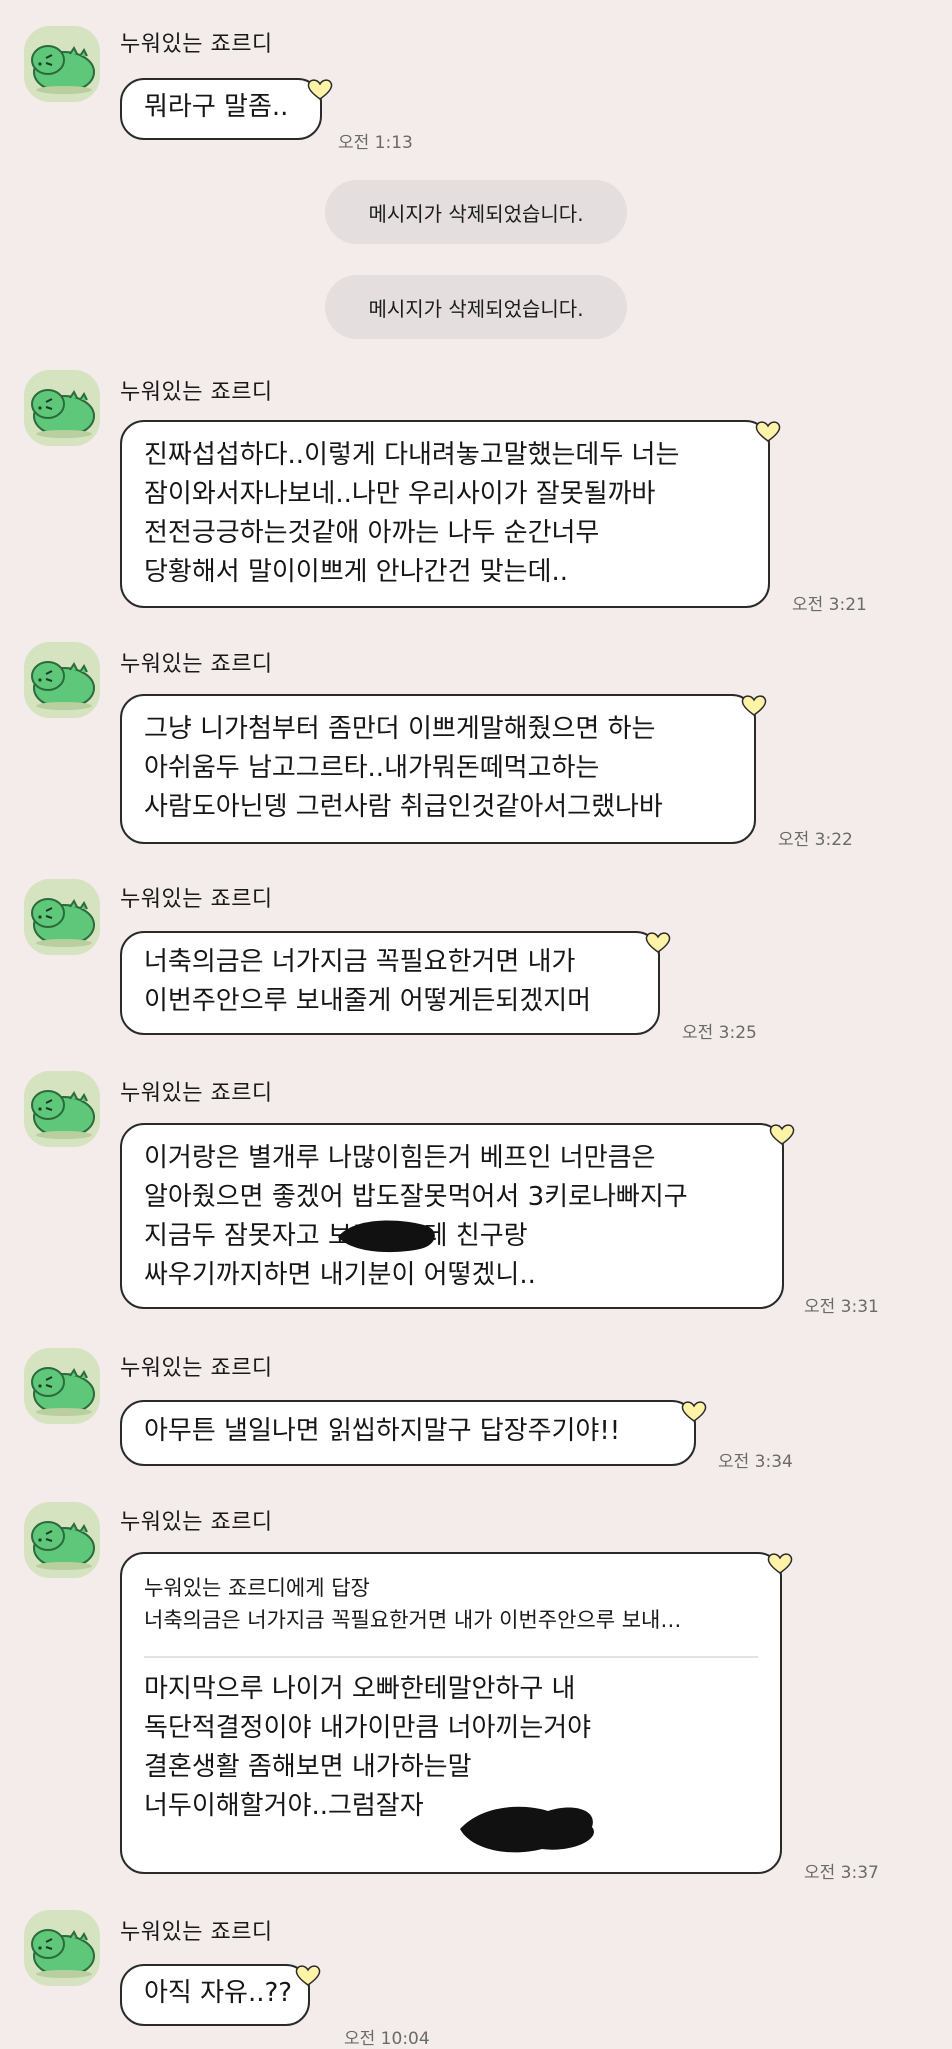 The image size is (952, 2049). What do you see at coordinates (400, 494) in the screenshot?
I see `message-line: 잠이와서자나보네..나만 우리사이가 잘못될까바` at bounding box center [400, 494].